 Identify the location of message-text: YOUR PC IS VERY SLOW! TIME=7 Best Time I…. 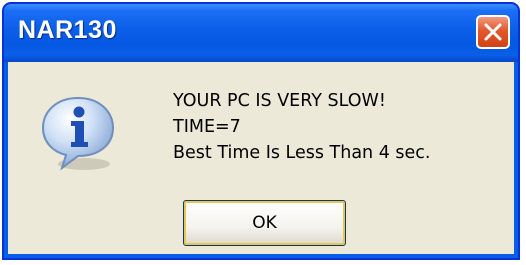
(301, 127).